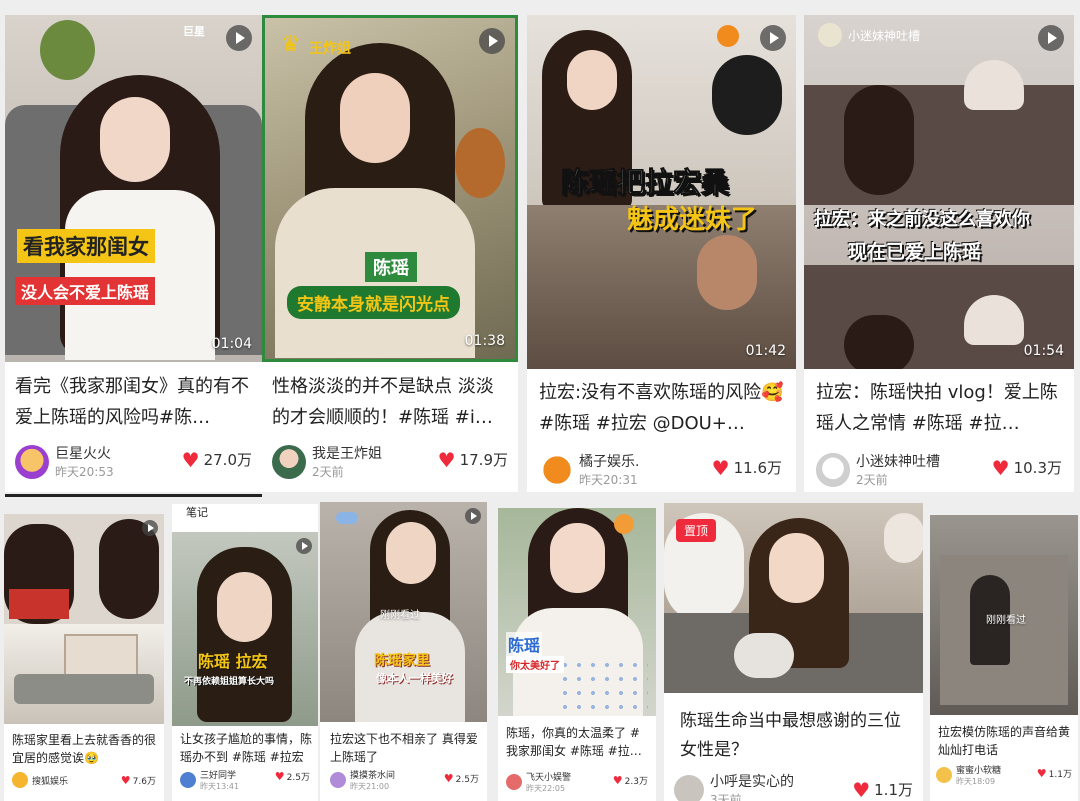  What do you see at coordinates (245, 629) in the screenshot?
I see `video-thumbnail: 陈瑶 拉宏 不再依赖姐姐算长大吗` at bounding box center [245, 629].